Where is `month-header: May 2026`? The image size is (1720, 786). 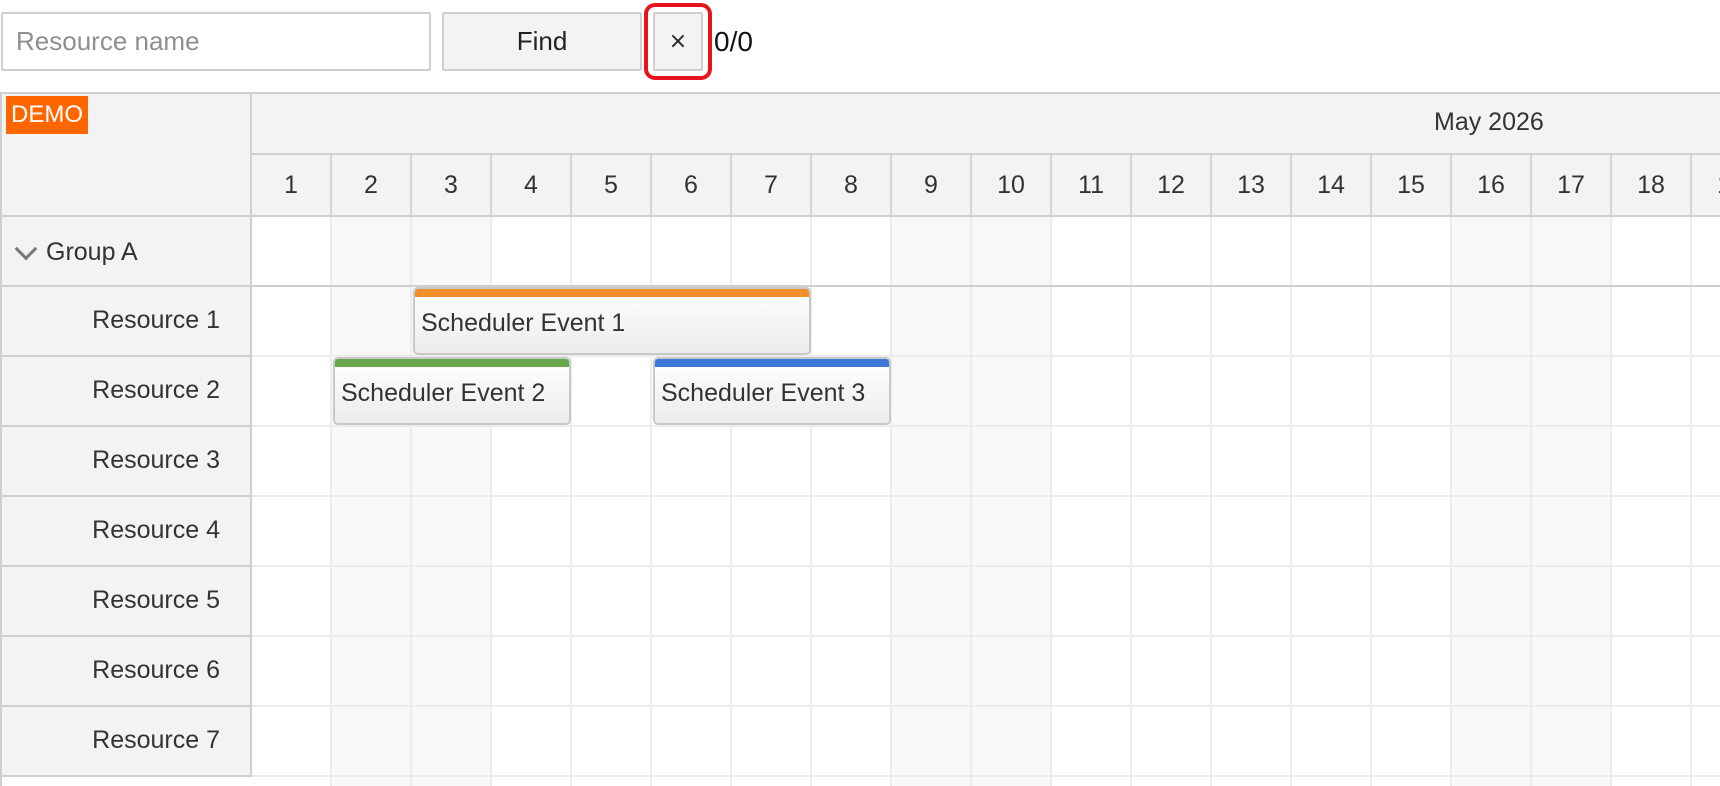
month-header: May 2026 is located at coordinates (986, 124).